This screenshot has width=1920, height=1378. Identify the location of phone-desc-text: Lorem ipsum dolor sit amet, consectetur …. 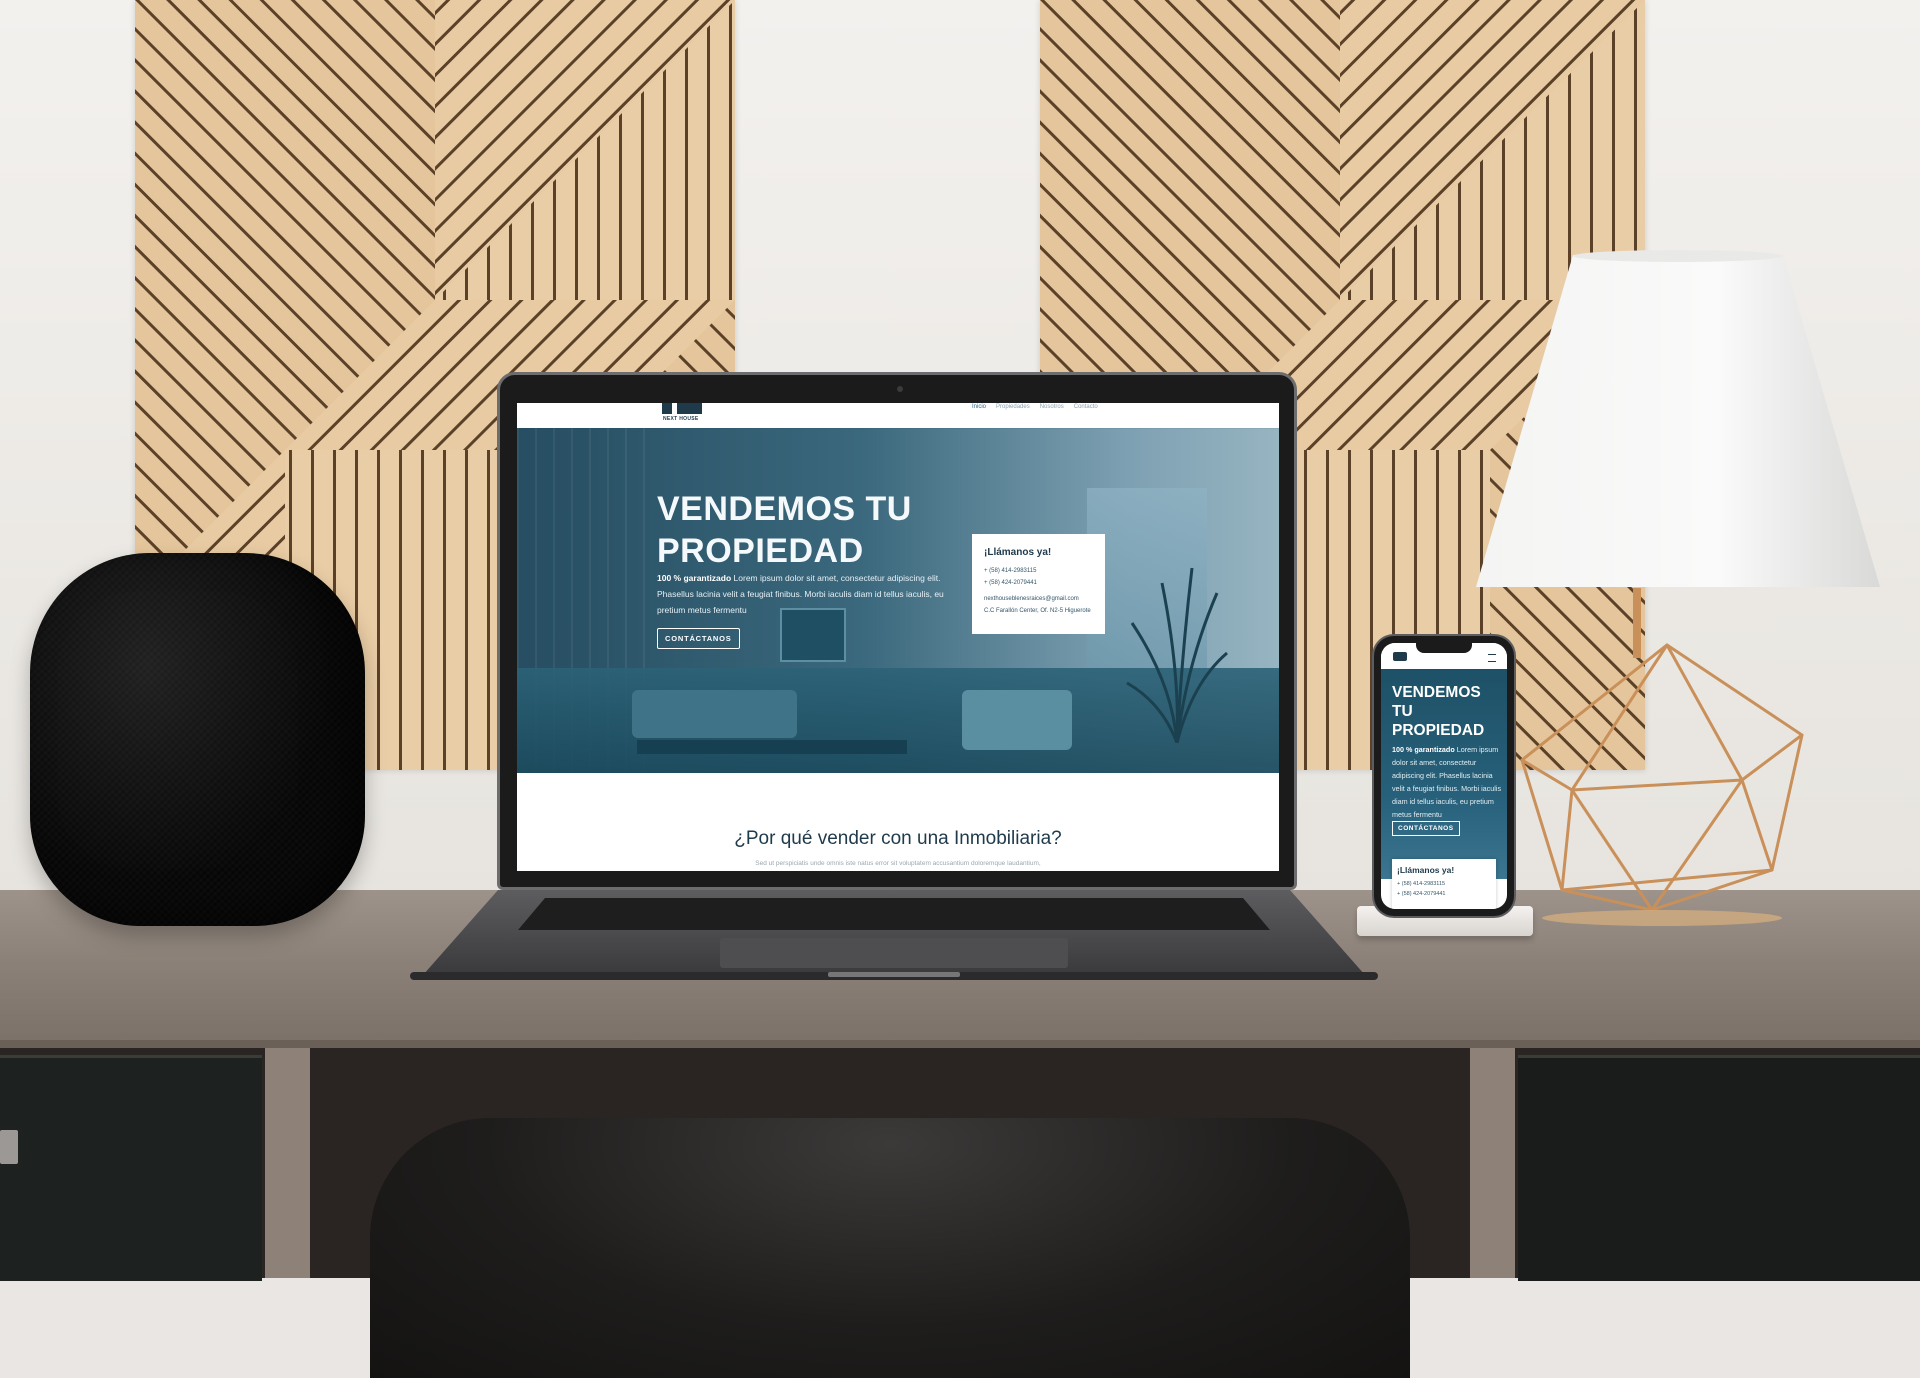
(1447, 782).